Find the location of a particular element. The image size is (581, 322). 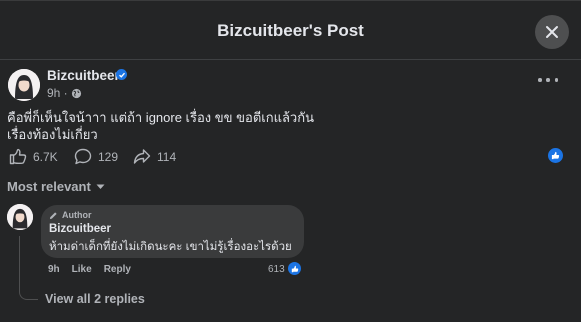

post-options-button is located at coordinates (548, 80).